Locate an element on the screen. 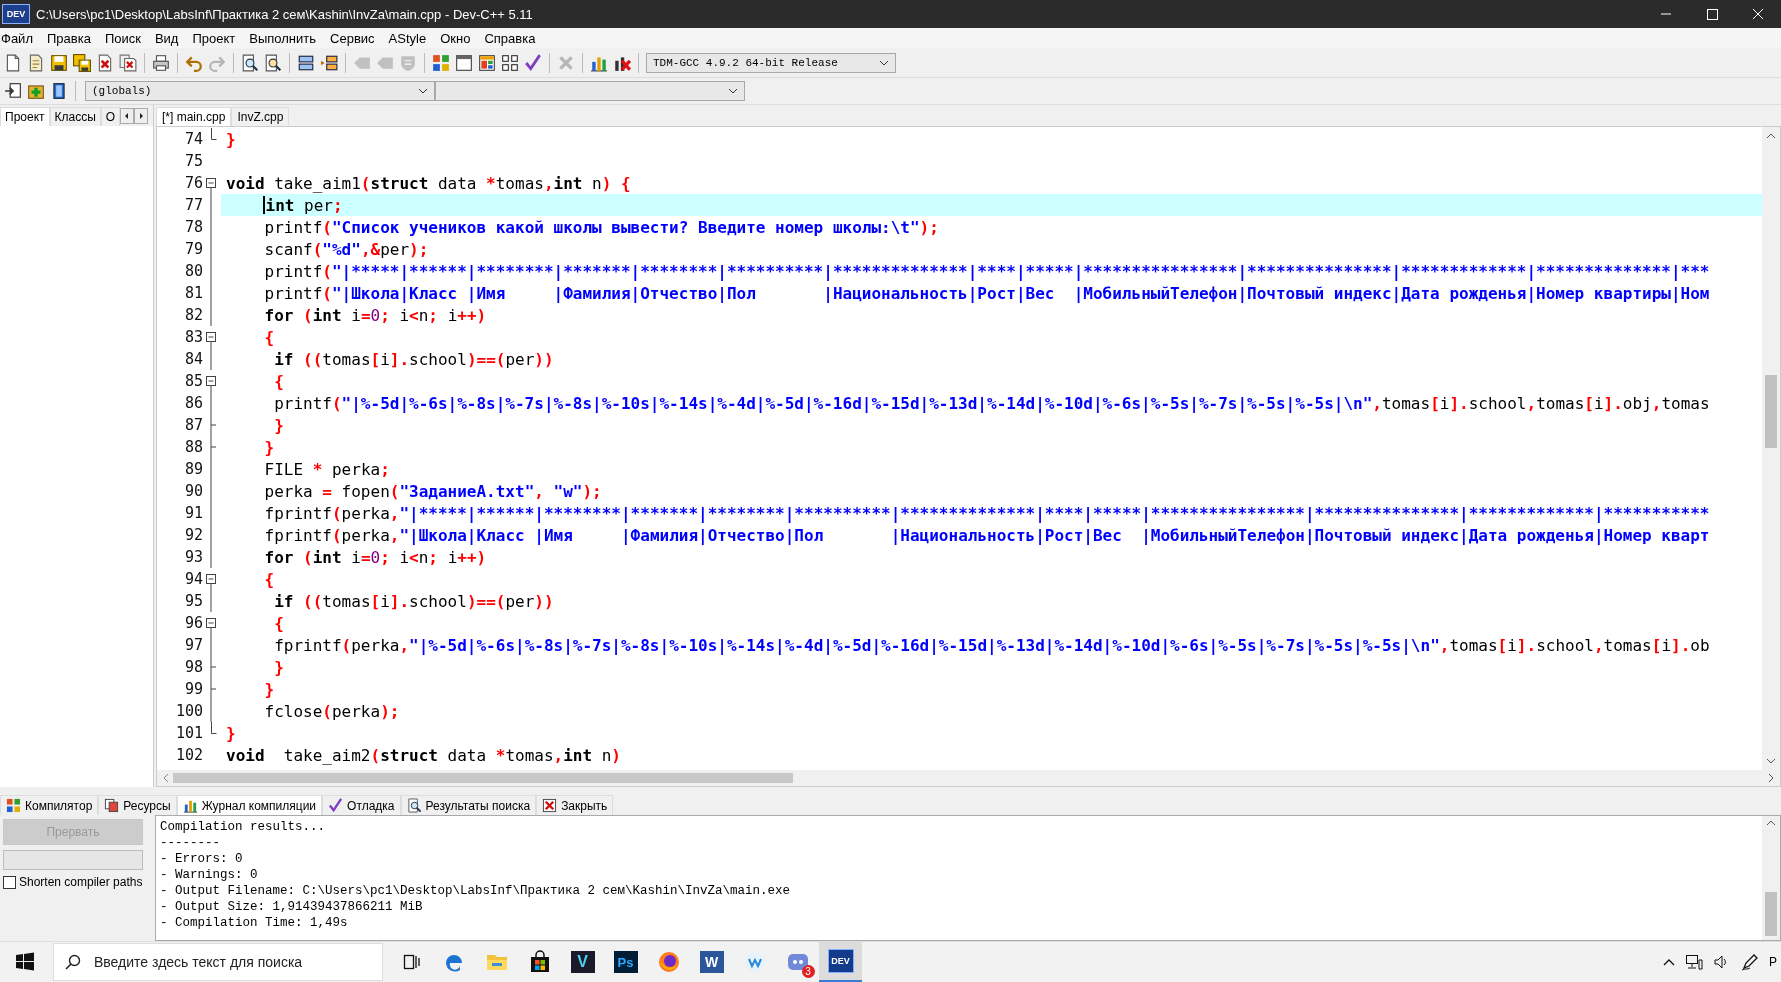 The image size is (1781, 982). windows-logo-icon is located at coordinates (25, 962).